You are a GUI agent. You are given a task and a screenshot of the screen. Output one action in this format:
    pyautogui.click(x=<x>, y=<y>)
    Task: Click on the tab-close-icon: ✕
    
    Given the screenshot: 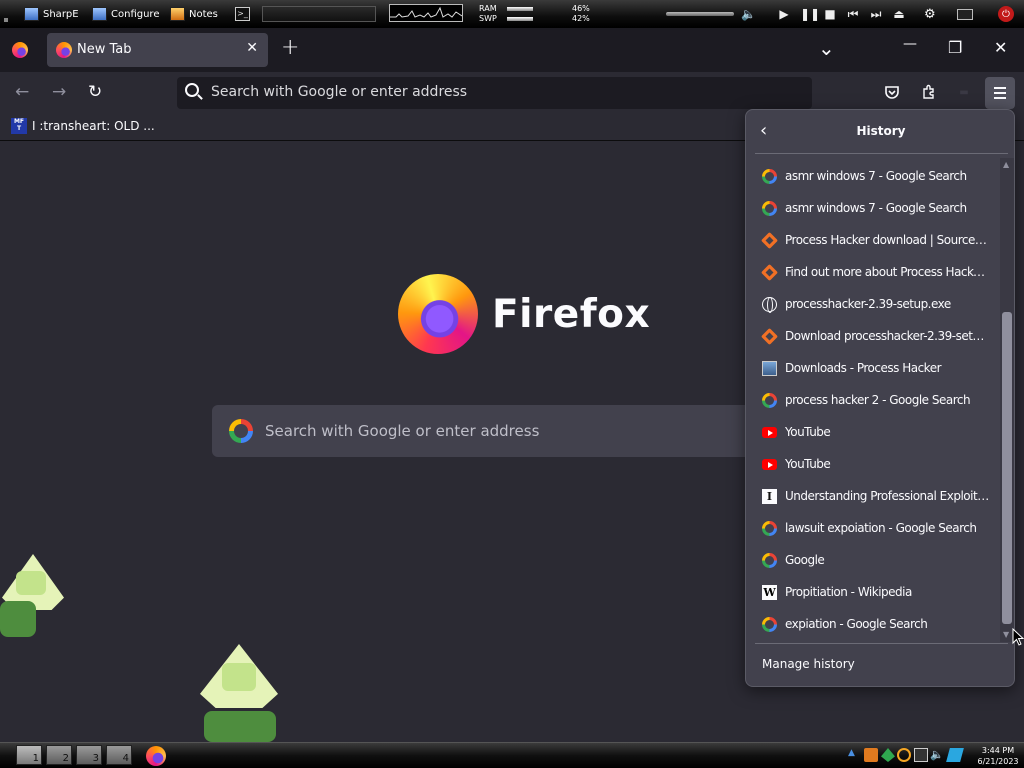 What is the action you would take?
    pyautogui.click(x=252, y=48)
    